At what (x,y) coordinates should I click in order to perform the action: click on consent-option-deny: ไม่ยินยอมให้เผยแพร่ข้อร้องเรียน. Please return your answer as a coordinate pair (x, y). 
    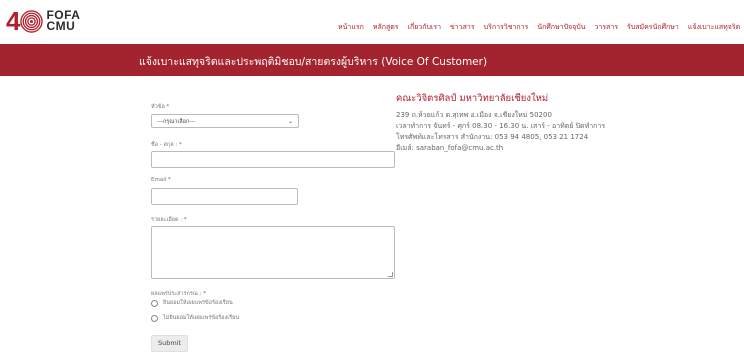
    Looking at the image, I should click on (195, 318).